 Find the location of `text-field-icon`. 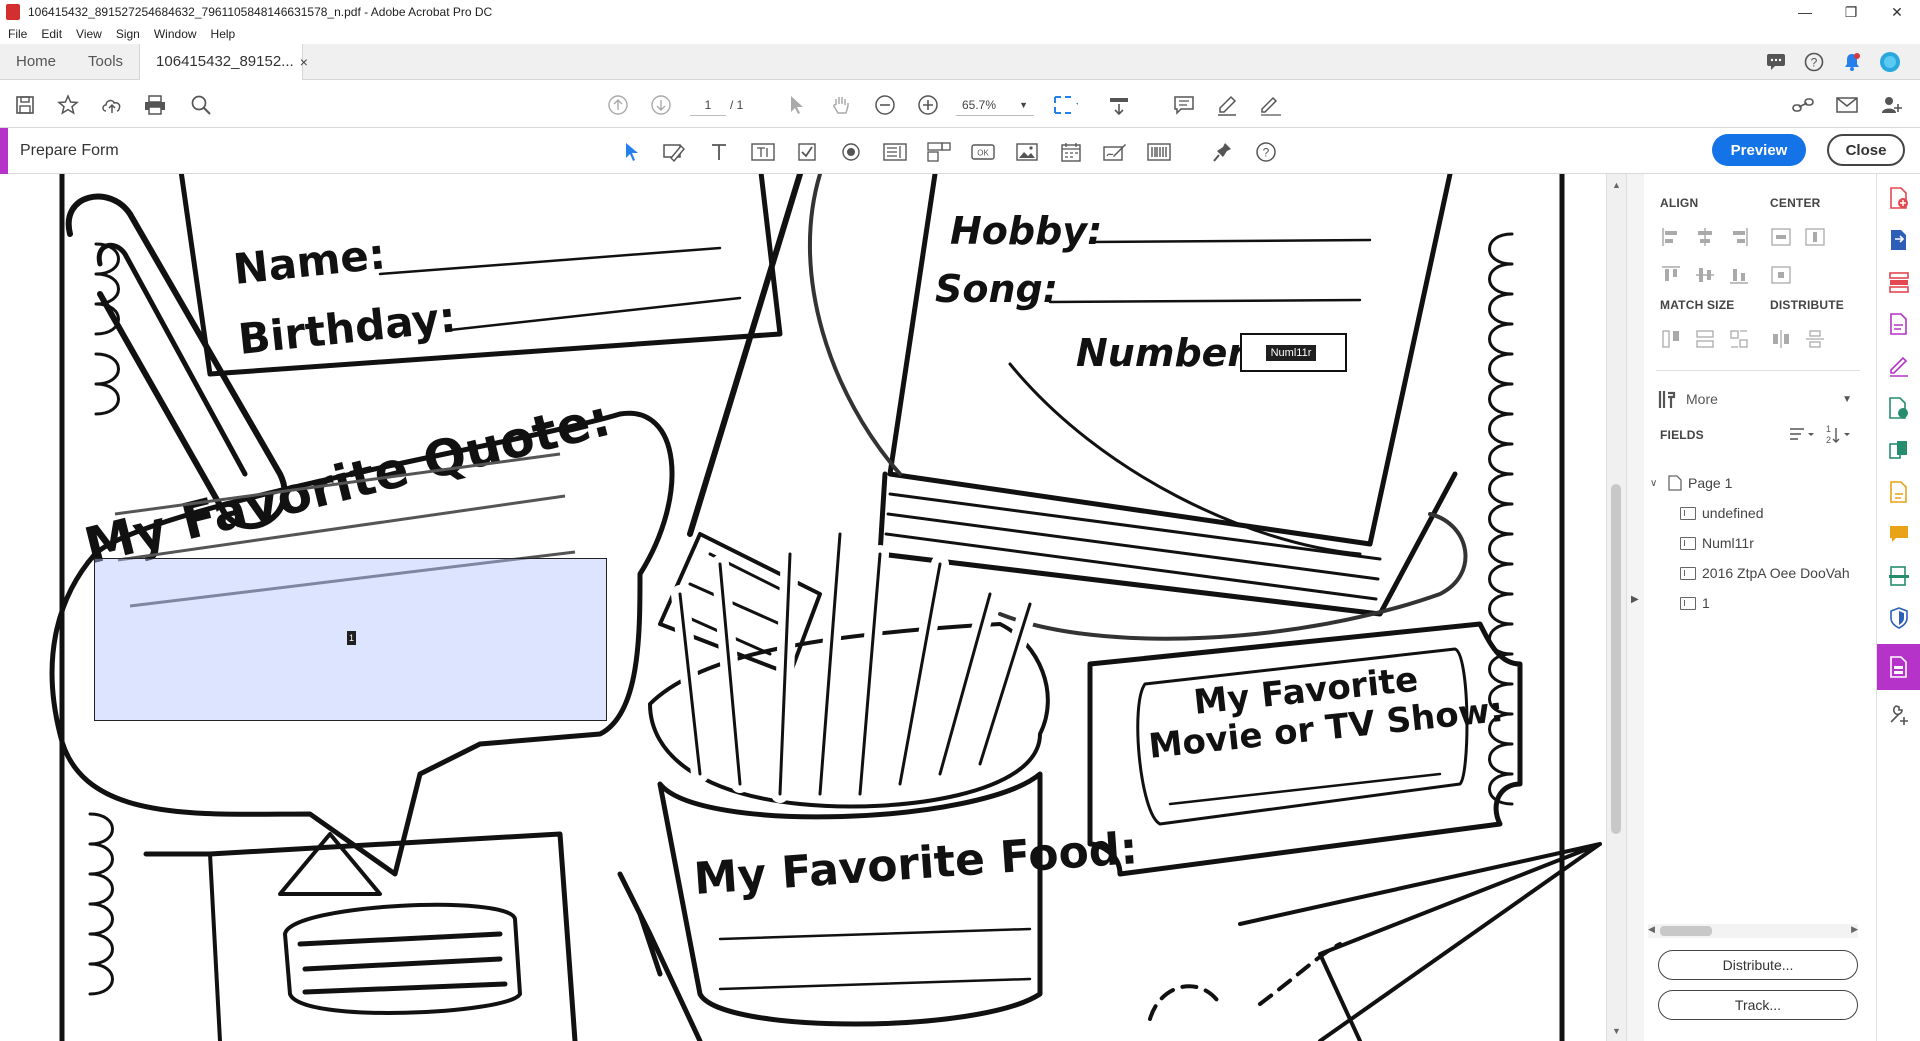

text-field-icon is located at coordinates (763, 152).